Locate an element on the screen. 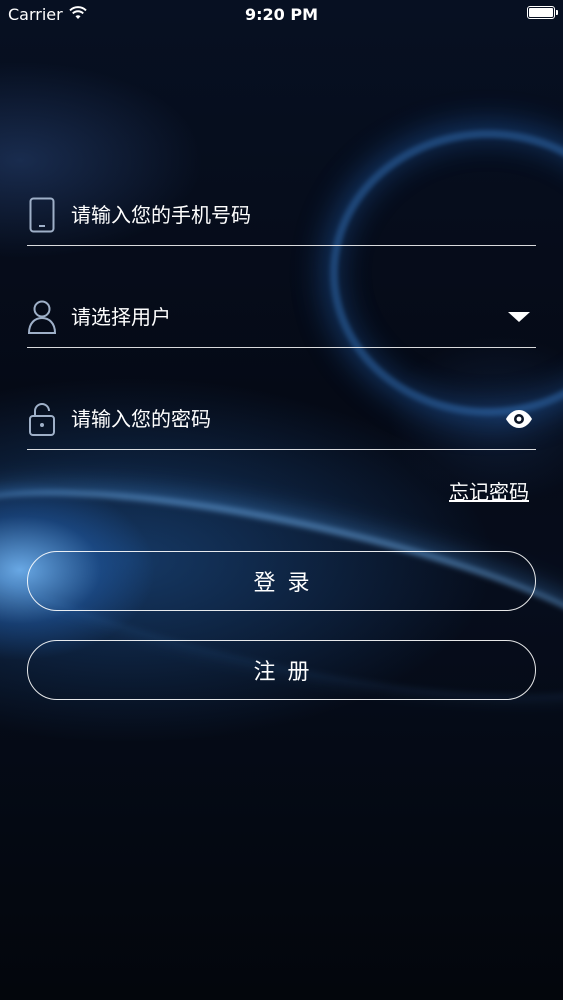 The height and width of the screenshot is (1000, 563). login-button-label: 登录 is located at coordinates (287, 583).